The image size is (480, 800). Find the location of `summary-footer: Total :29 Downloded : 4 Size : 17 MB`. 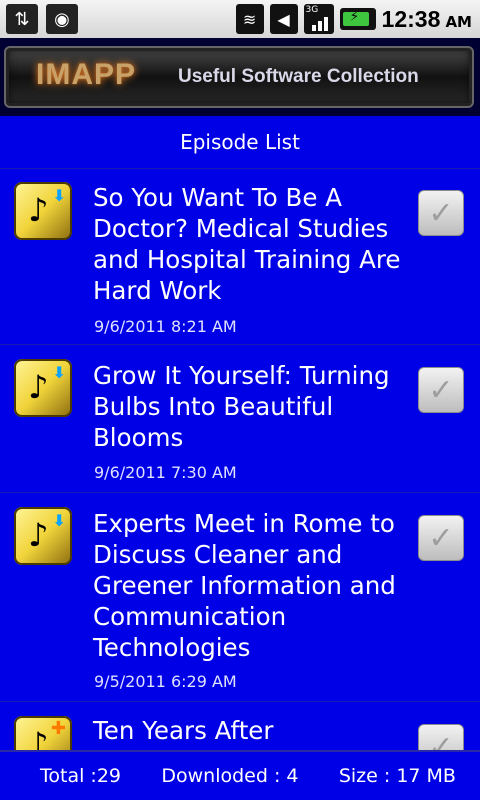

summary-footer: Total :29 Downloded : 4 Size : 17 MB is located at coordinates (240, 775).